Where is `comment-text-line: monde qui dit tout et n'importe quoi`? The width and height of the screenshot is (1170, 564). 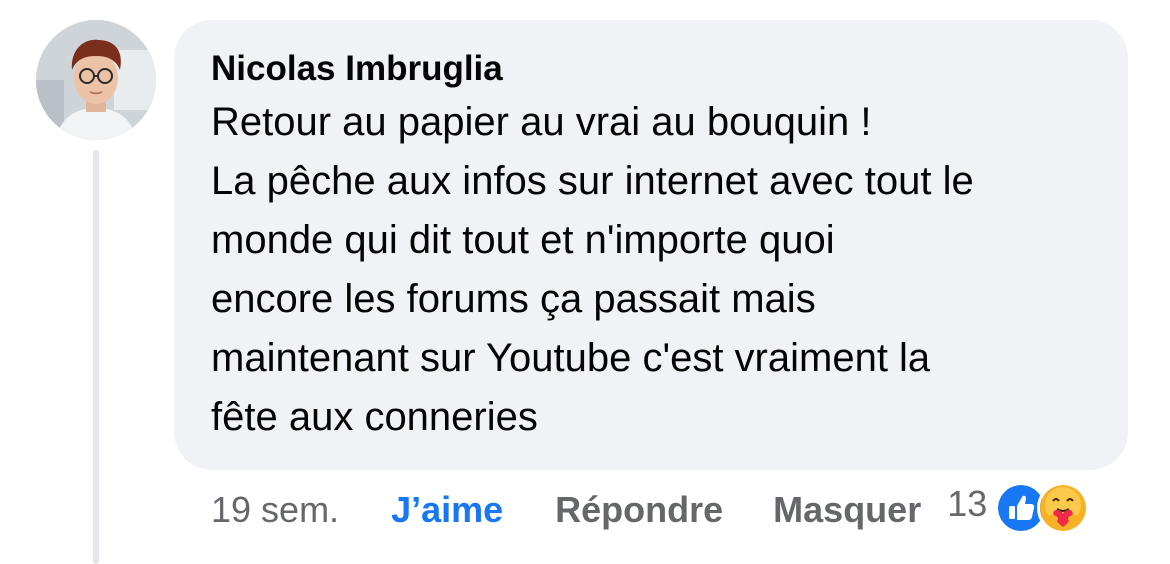
comment-text-line: monde qui dit tout et n'importe quoi is located at coordinates (523, 240).